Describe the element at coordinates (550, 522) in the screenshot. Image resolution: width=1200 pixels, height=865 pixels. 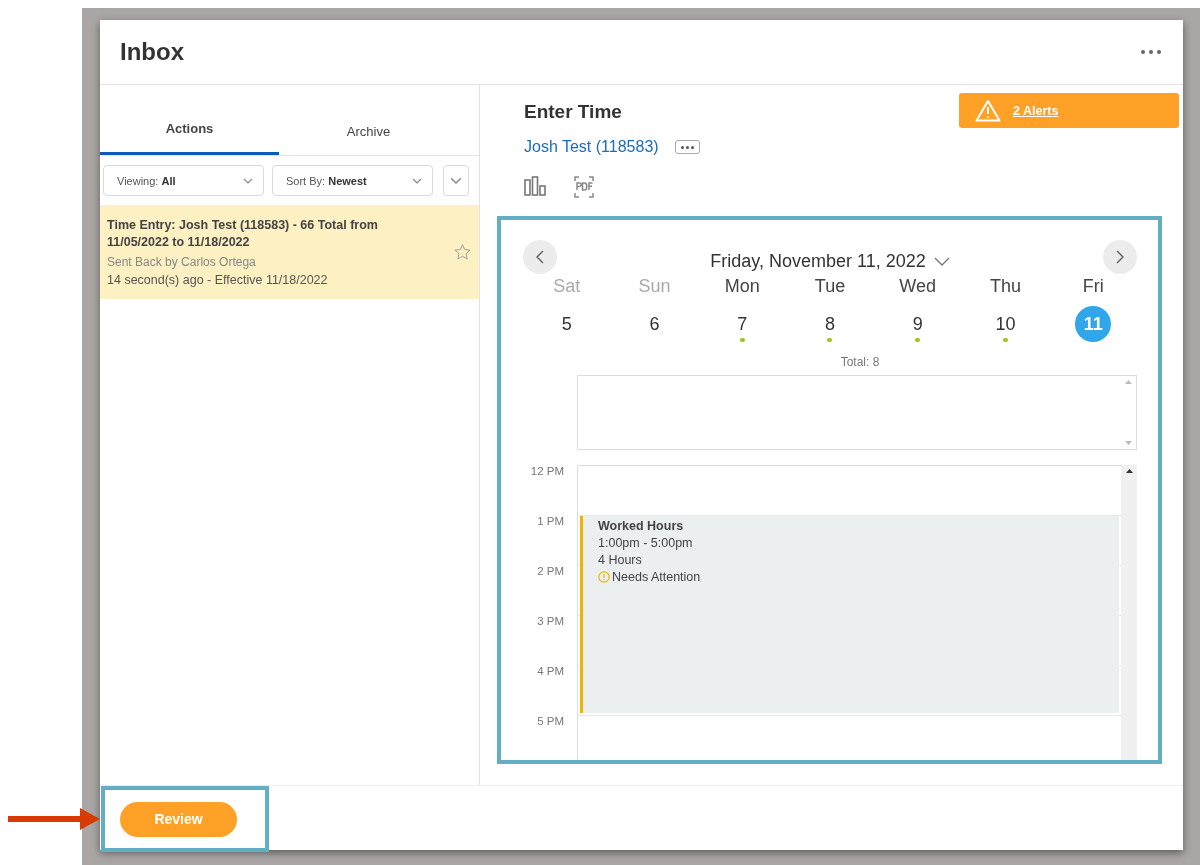
I see `hour-label: 1 PM` at that location.